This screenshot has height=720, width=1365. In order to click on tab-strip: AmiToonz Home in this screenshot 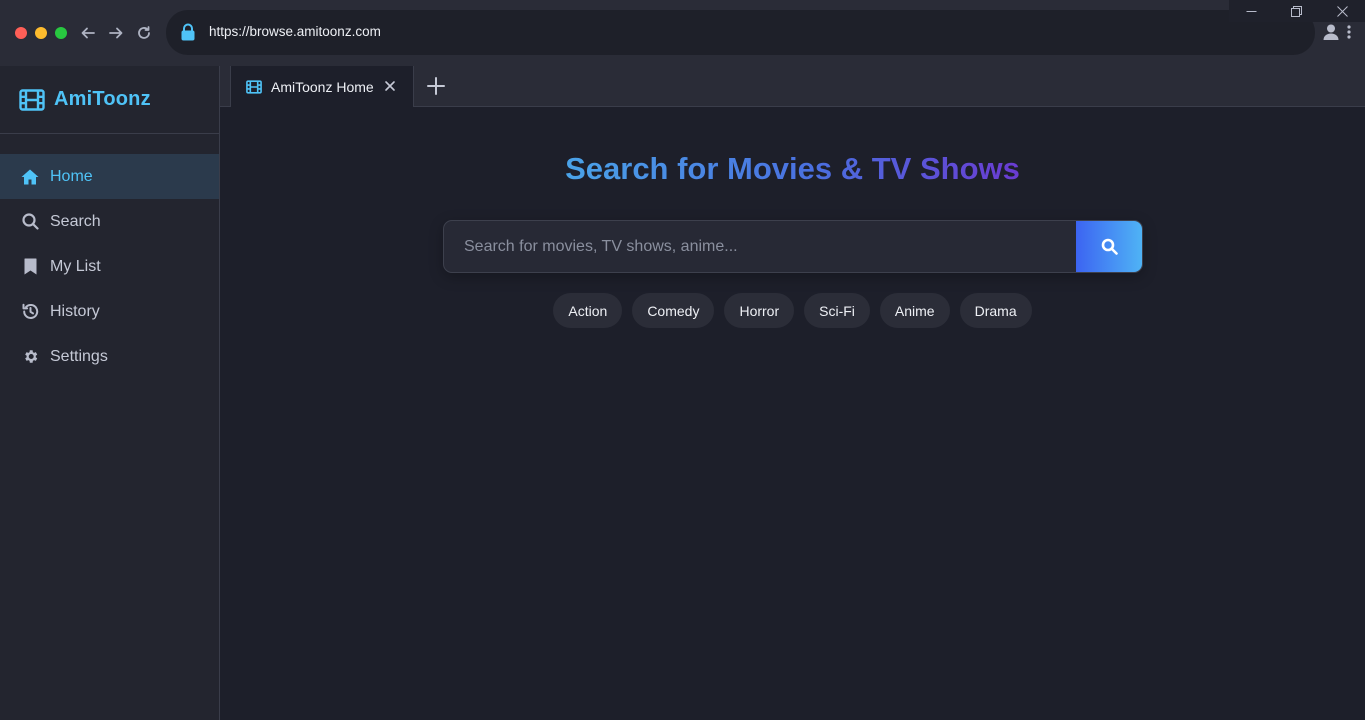, I will do `click(792, 86)`.